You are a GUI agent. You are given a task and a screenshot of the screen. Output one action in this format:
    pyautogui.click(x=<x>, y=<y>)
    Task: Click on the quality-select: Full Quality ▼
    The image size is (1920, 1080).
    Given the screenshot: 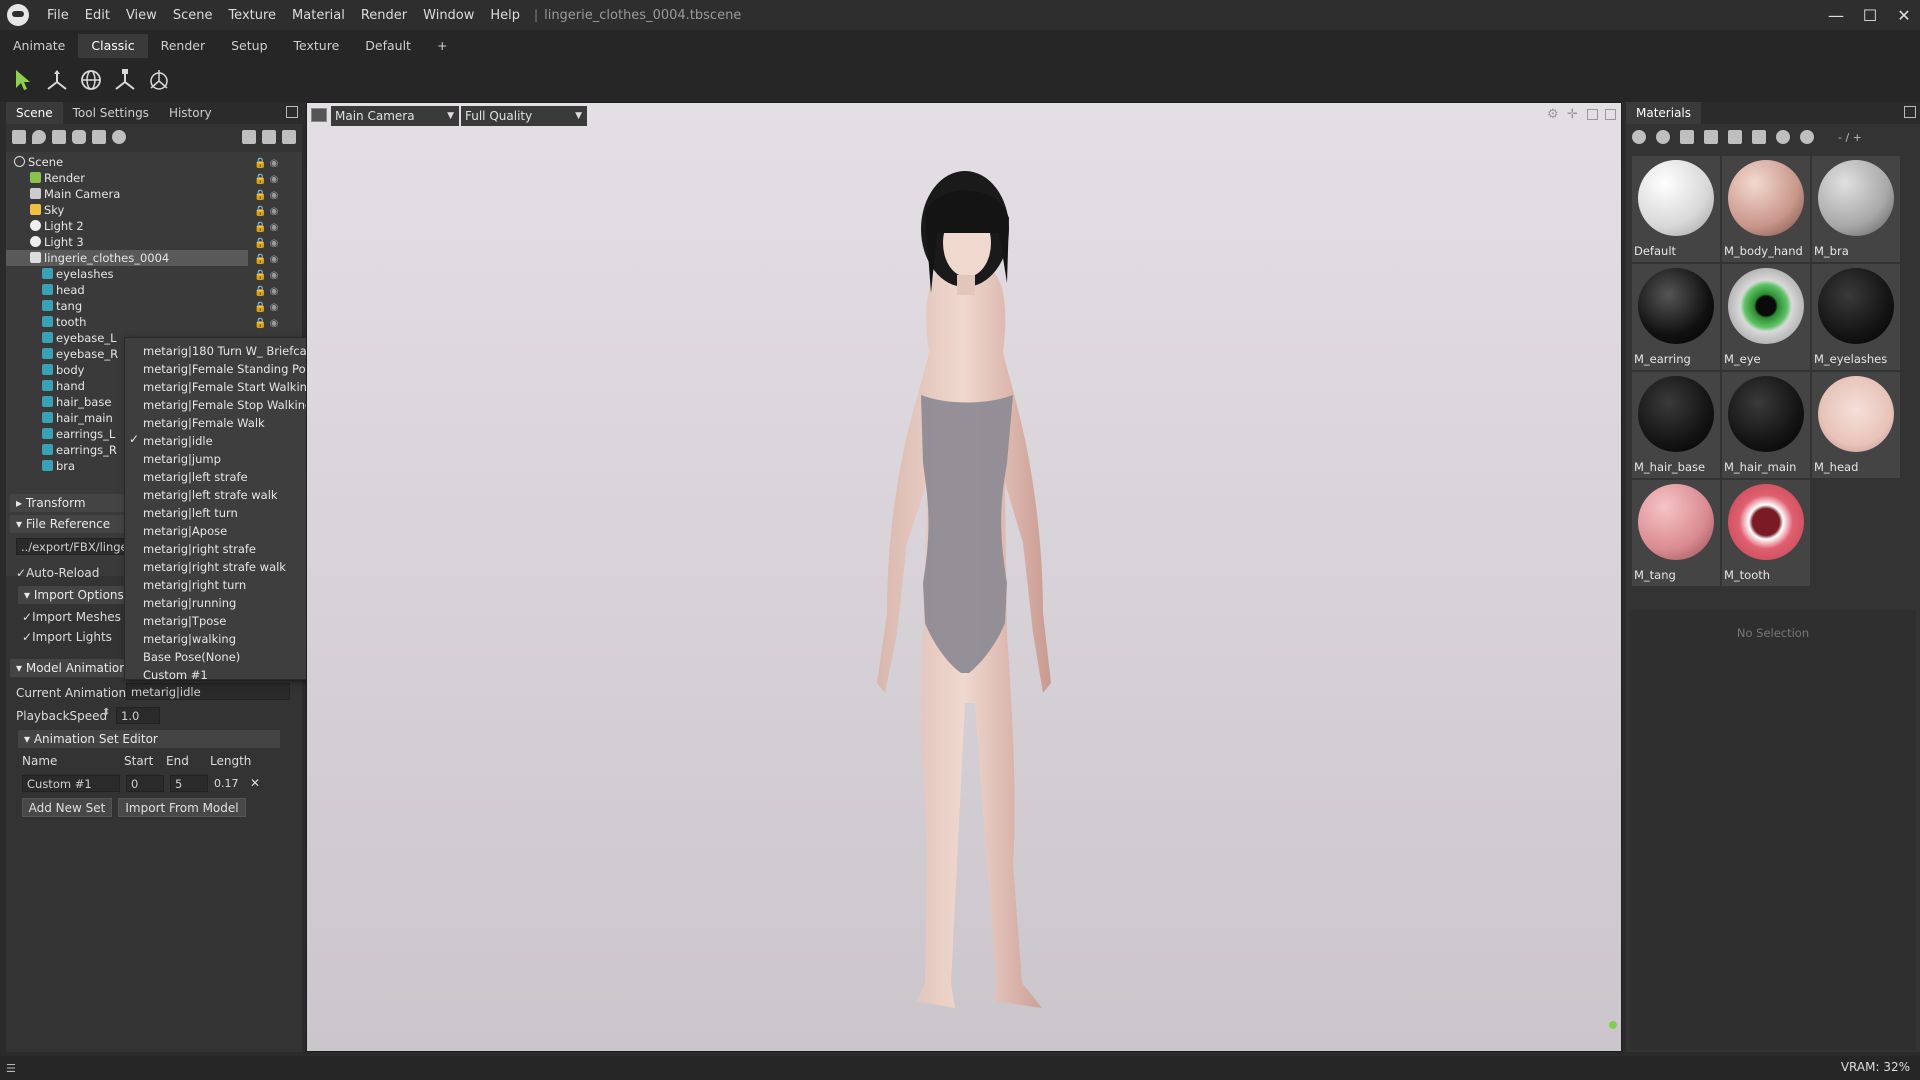 What is the action you would take?
    pyautogui.click(x=524, y=116)
    